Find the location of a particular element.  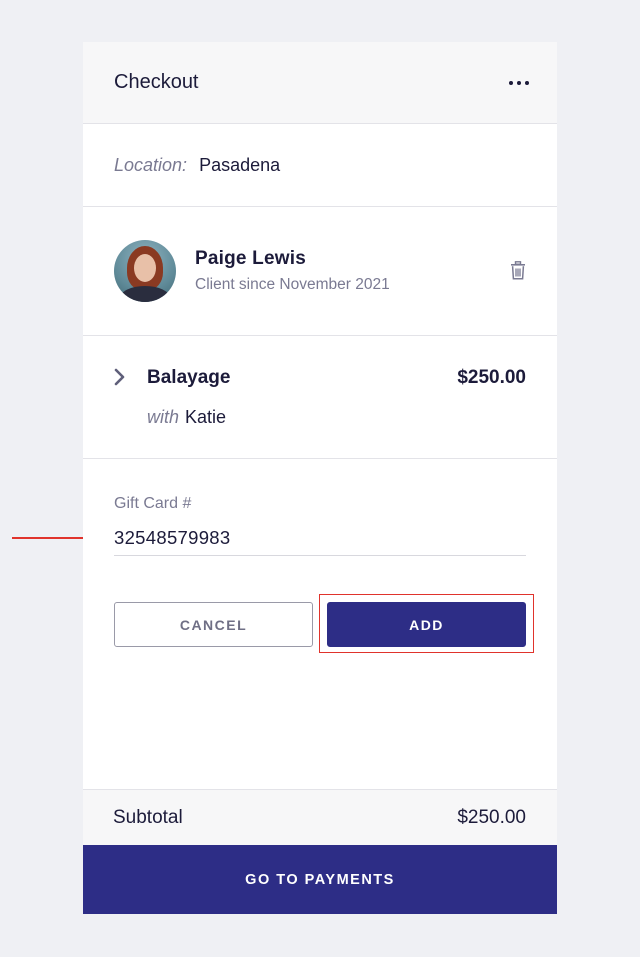

go-to-payments-button: GO TO PAYMENTS is located at coordinates (320, 879).